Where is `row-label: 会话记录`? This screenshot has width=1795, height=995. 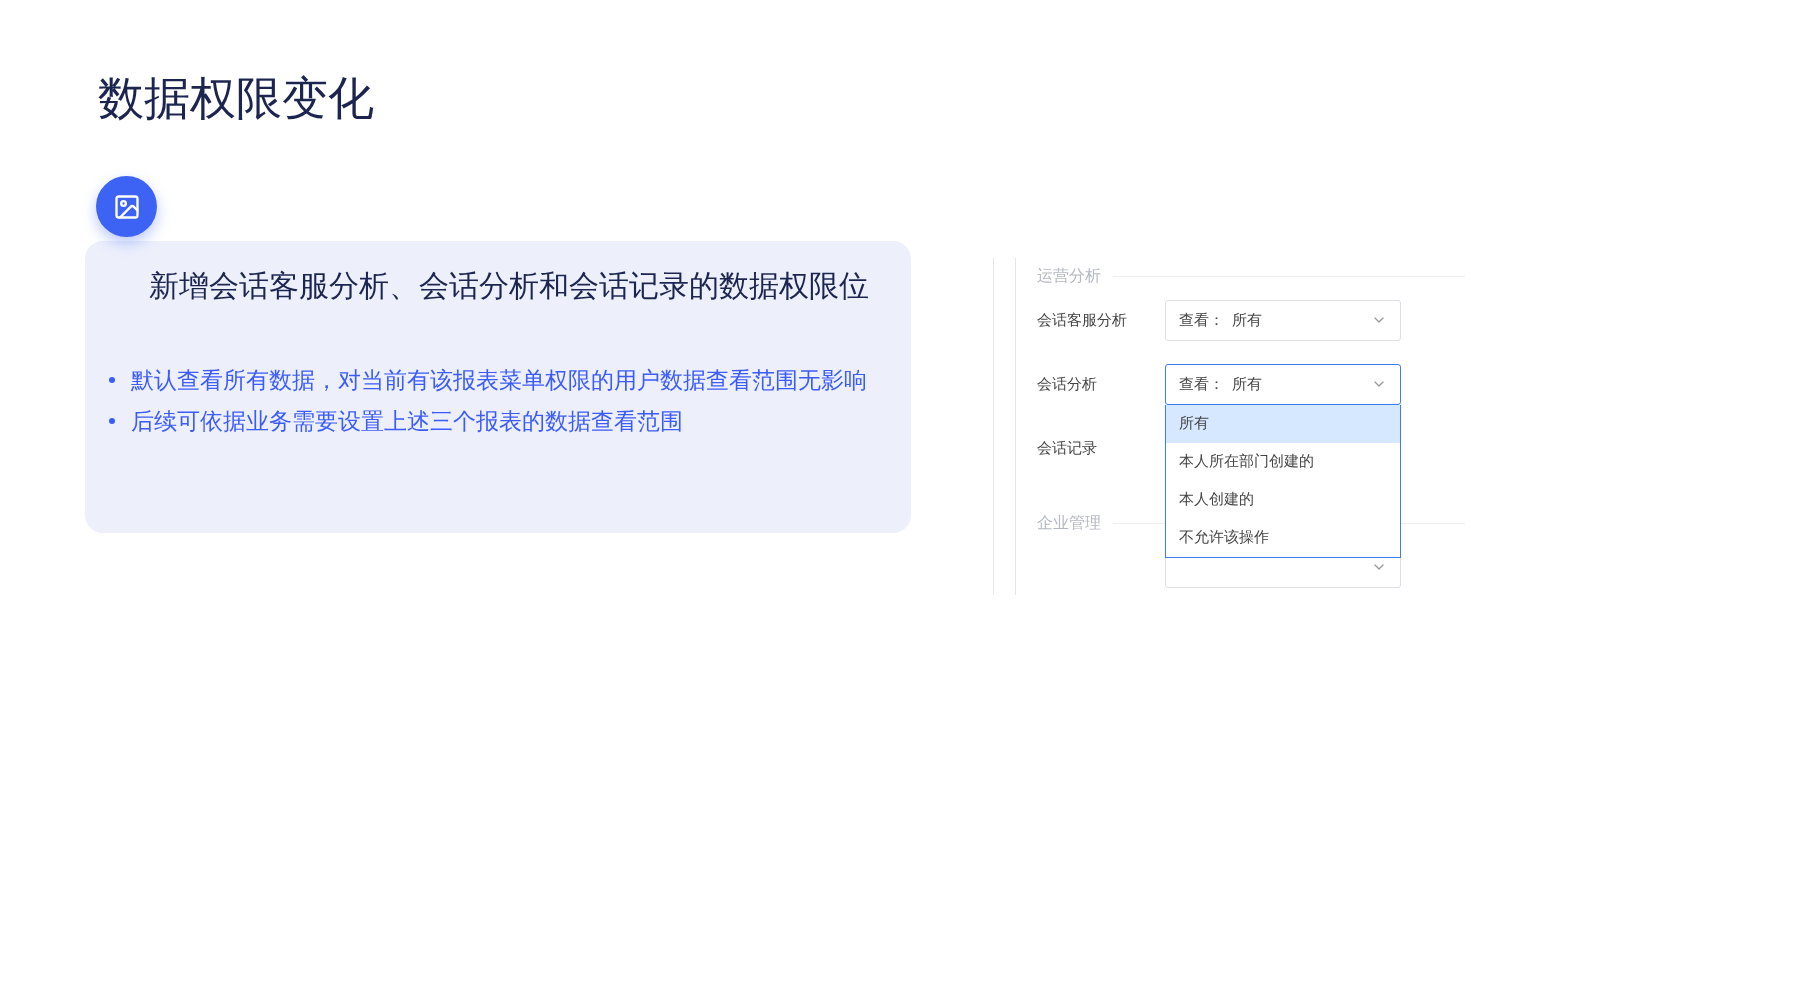 row-label: 会话记录 is located at coordinates (1067, 447).